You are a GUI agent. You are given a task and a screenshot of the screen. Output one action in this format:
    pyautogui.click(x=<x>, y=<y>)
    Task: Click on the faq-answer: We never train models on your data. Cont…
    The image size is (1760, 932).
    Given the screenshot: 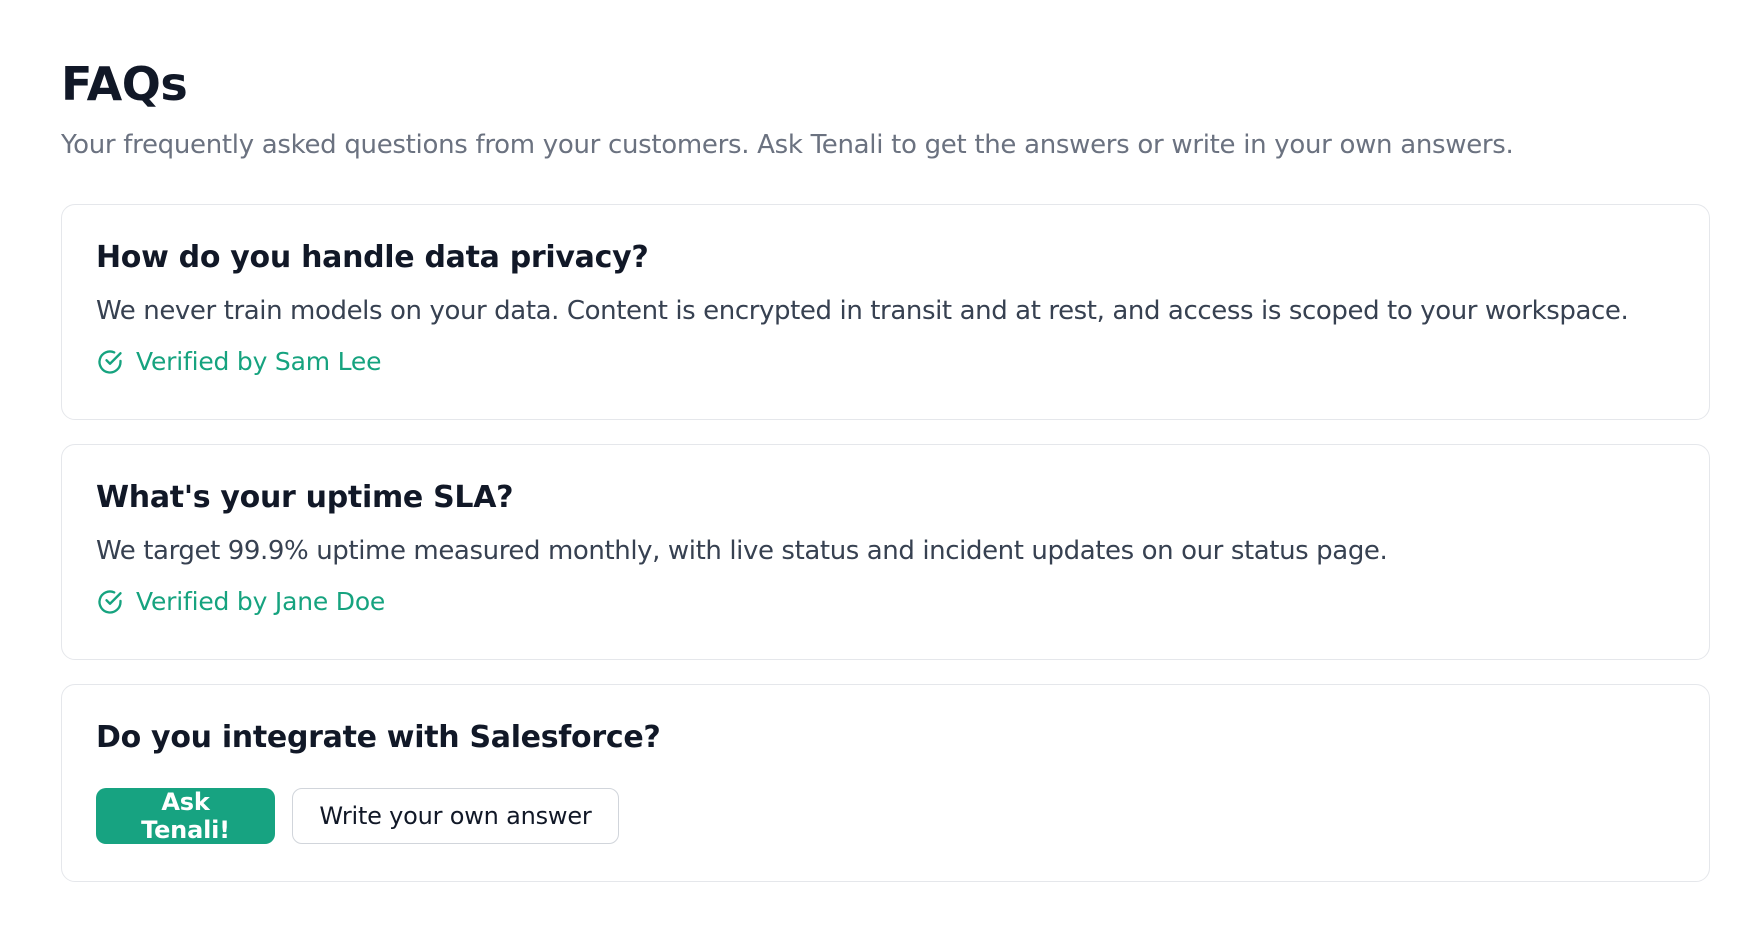 What is the action you would take?
    pyautogui.click(x=862, y=311)
    